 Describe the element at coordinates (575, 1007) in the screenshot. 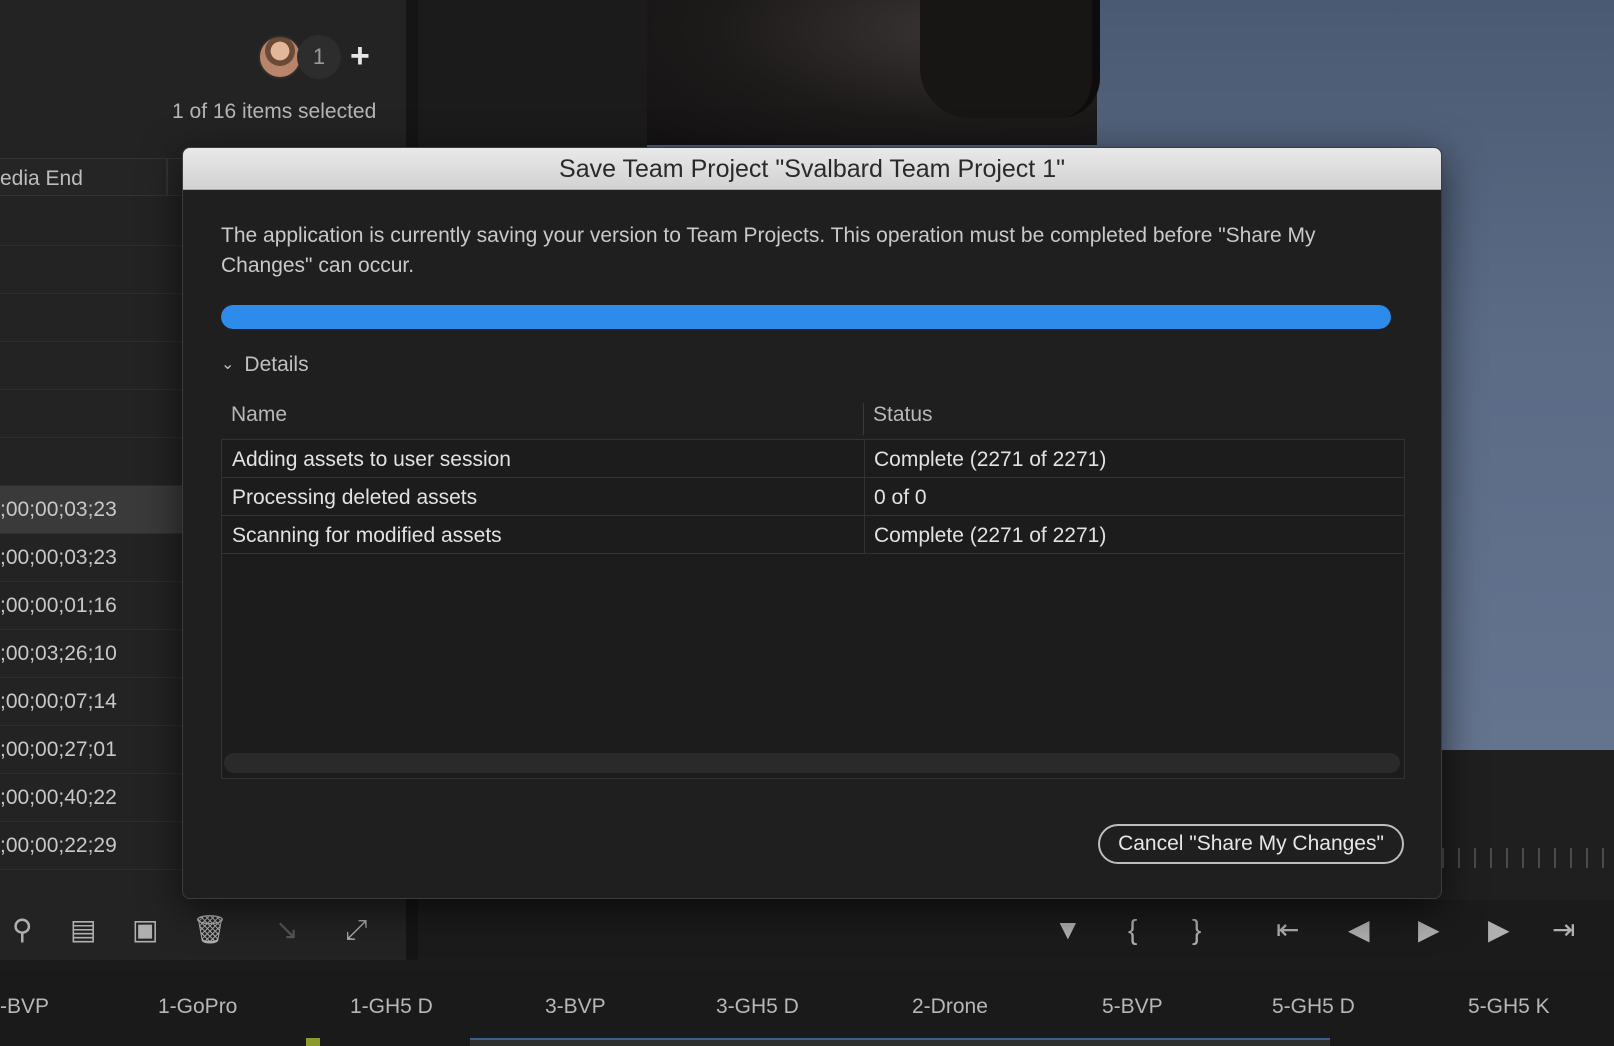

I see `track-label: 3-BVP` at that location.